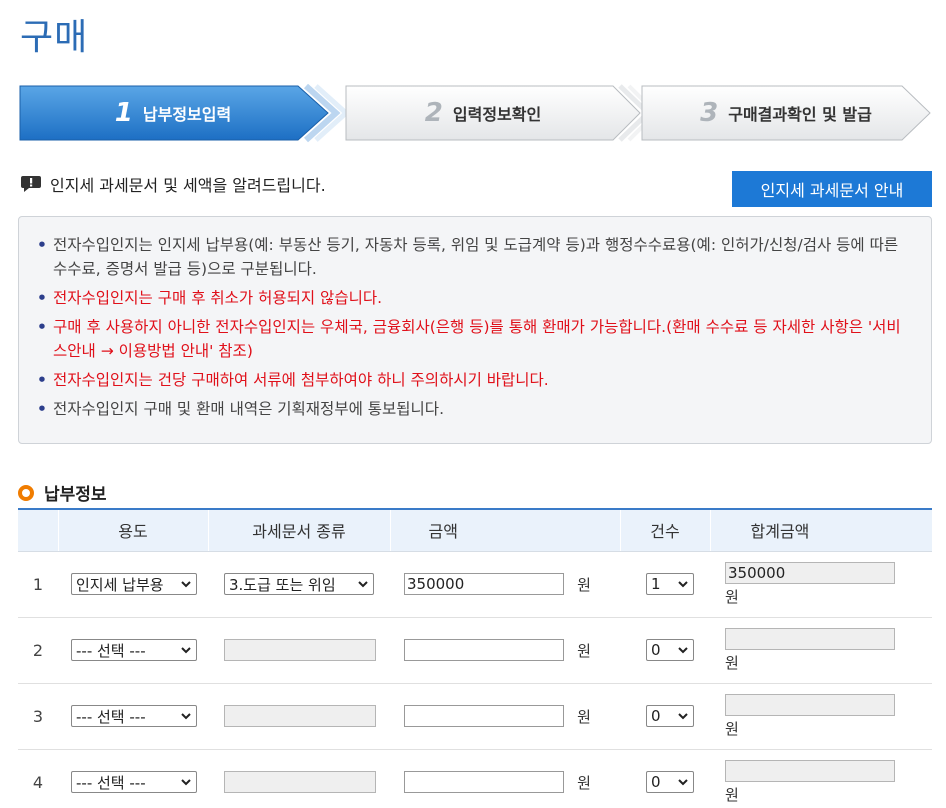  Describe the element at coordinates (38, 584) in the screenshot. I see `row-number: 1` at that location.